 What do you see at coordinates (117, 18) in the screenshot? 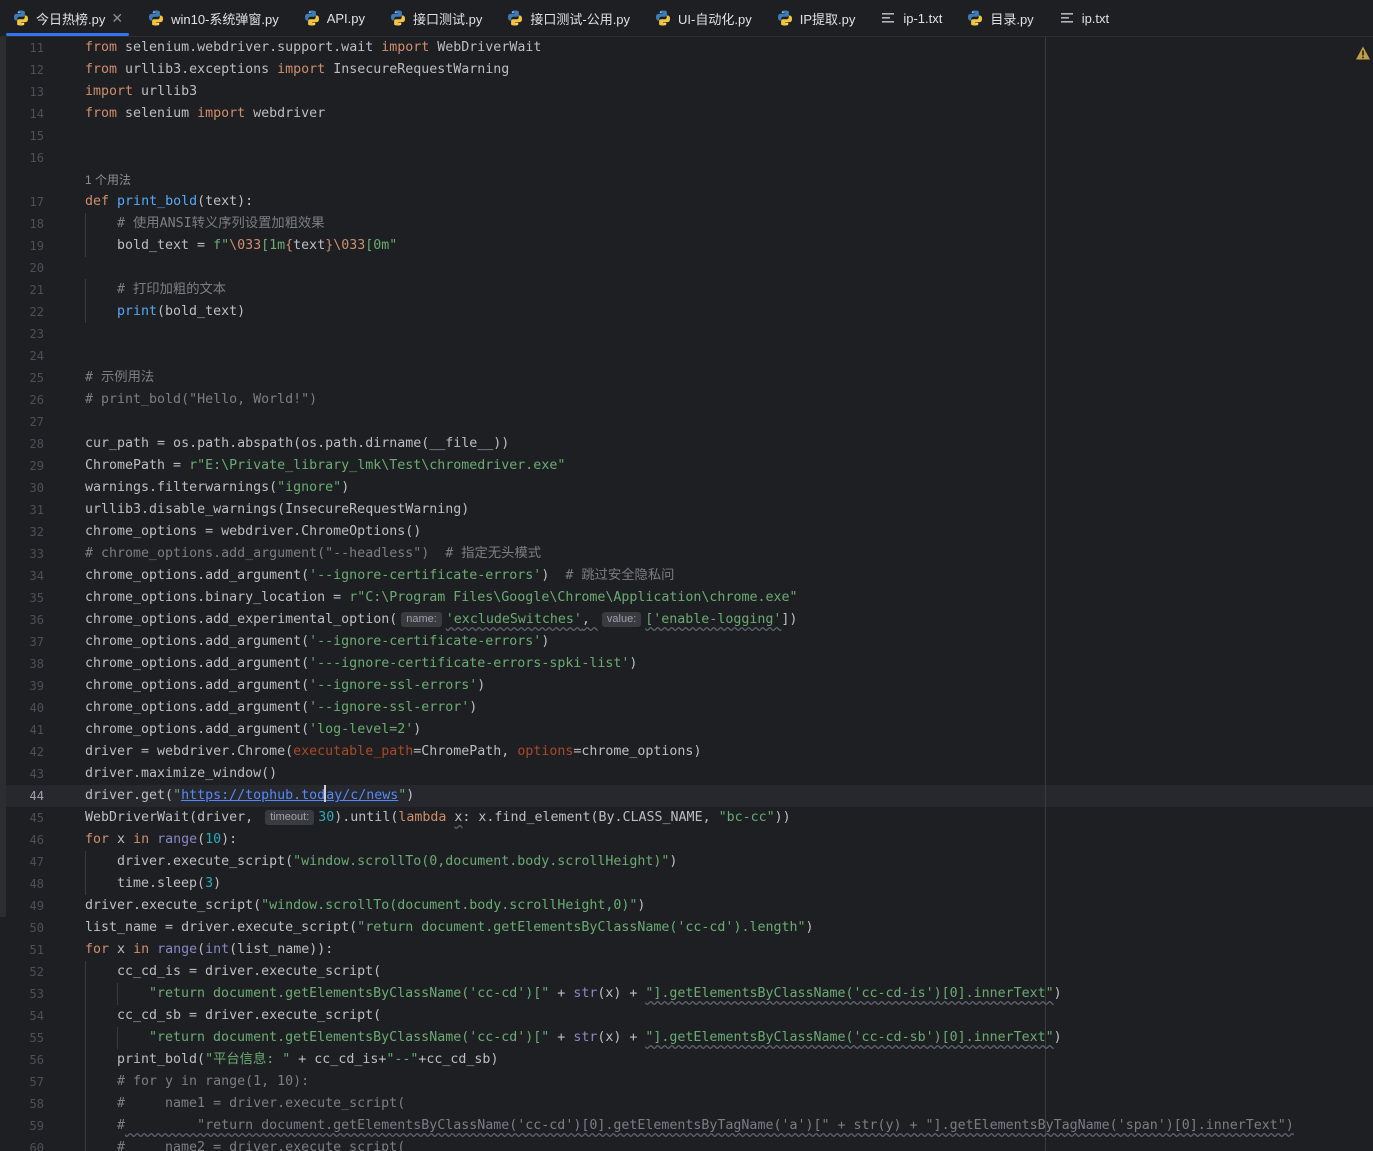
I see `close-icon: ✕` at bounding box center [117, 18].